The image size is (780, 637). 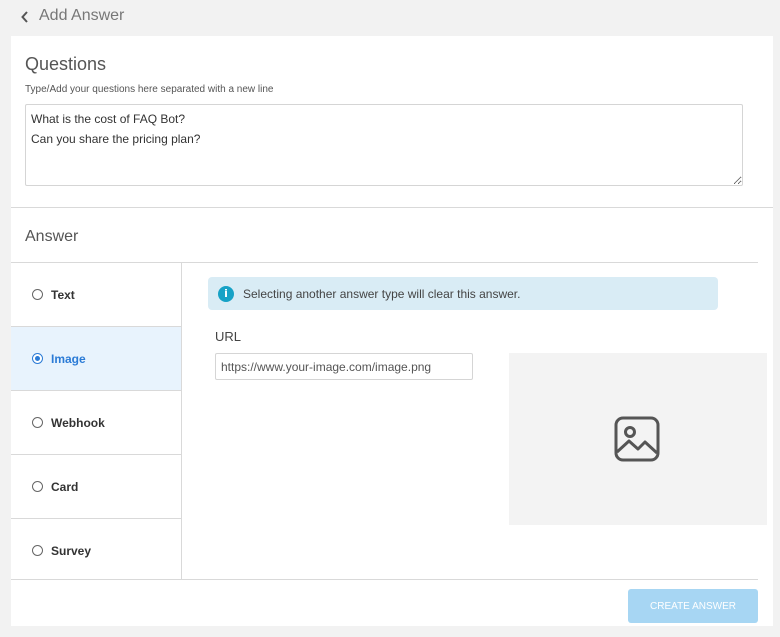 What do you see at coordinates (66, 64) in the screenshot?
I see `questions-title: Questions` at bounding box center [66, 64].